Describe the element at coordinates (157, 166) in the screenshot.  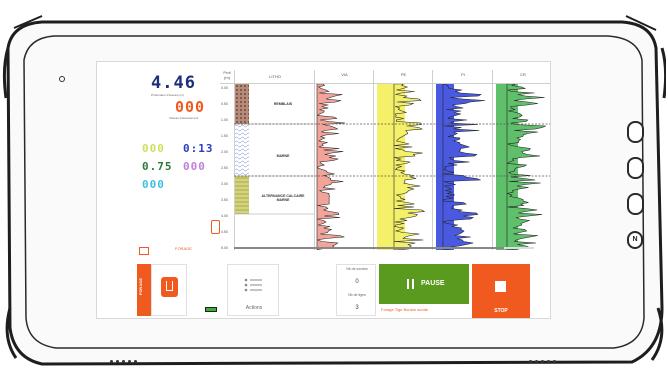
I see `orange-readout-row2: 0.75` at that location.